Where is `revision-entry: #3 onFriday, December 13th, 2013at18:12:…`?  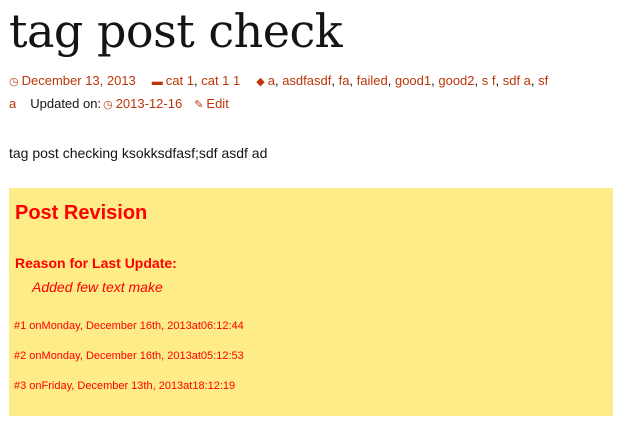
revision-entry: #3 onFriday, December 13th, 2013at18:12:… is located at coordinates (125, 386).